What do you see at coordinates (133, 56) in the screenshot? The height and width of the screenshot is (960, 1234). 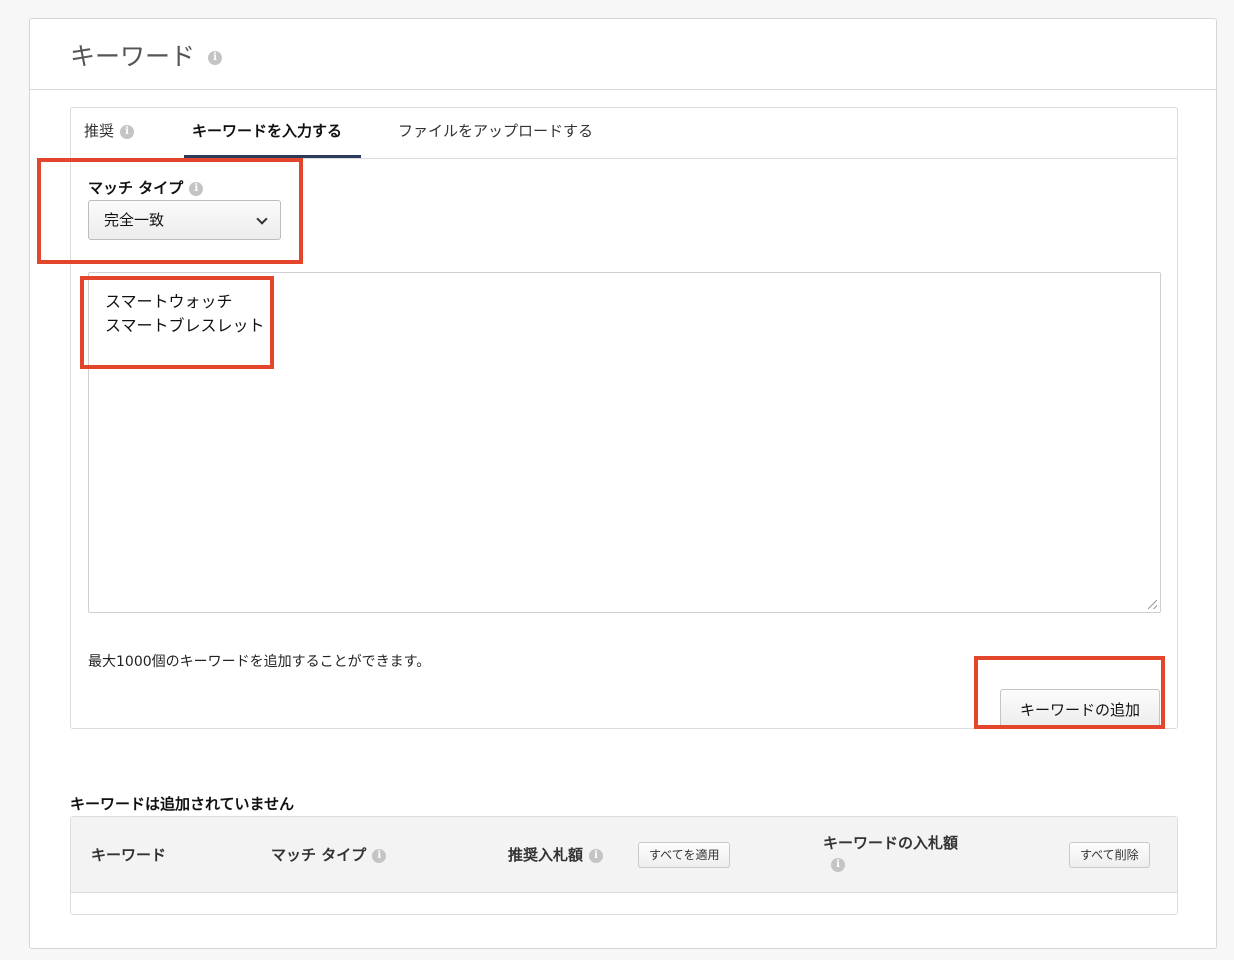 I see `panel-title: キーワード` at bounding box center [133, 56].